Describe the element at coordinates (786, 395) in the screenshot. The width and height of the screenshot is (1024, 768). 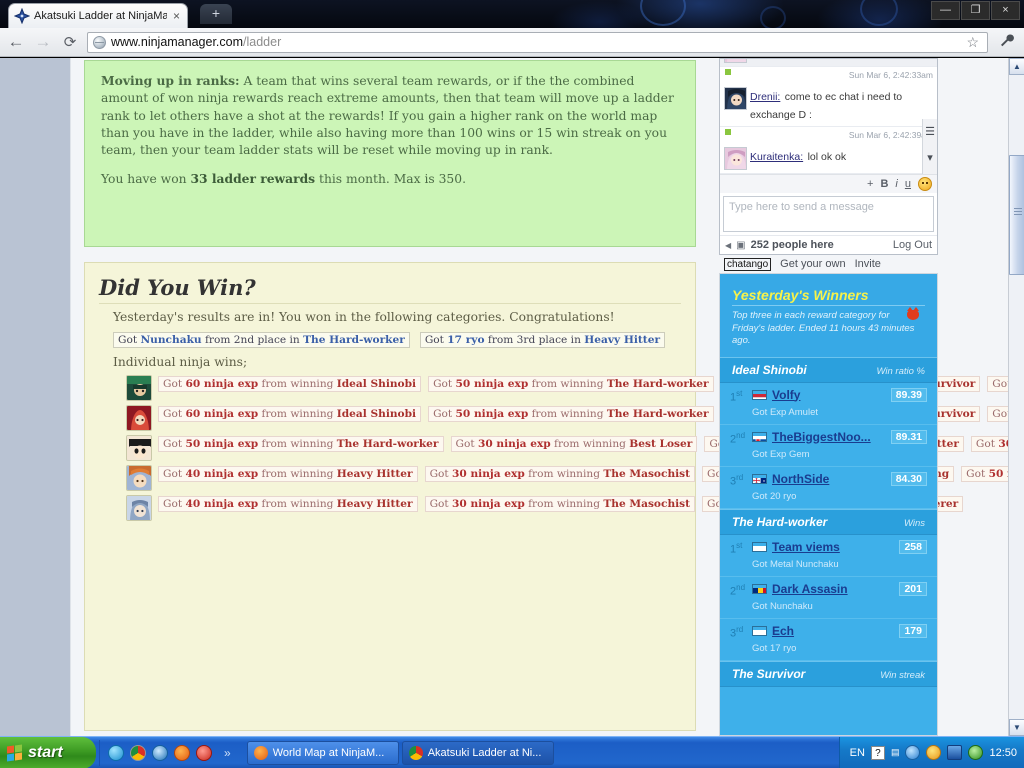
I see `winner-name: Volfy` at that location.